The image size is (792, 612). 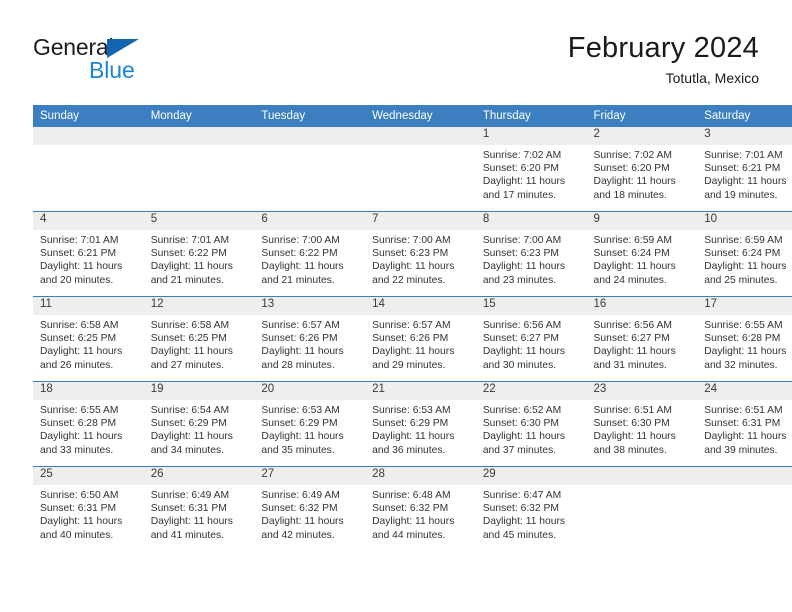 I want to click on sunrise-text: Sunrise: 6:51 AM, so click(x=743, y=410).